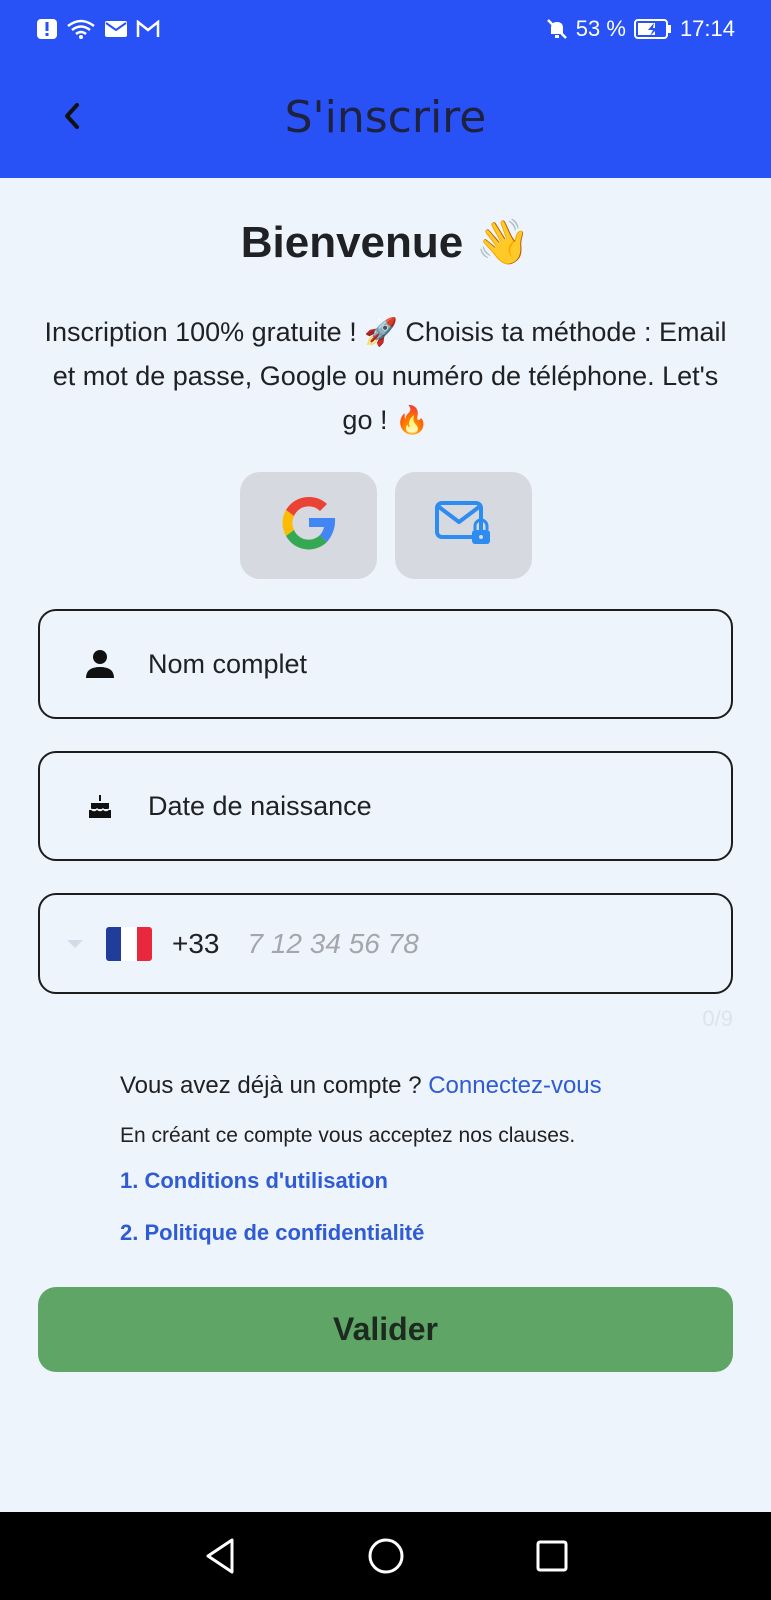 Image resolution: width=771 pixels, height=1600 pixels. What do you see at coordinates (652, 29) in the screenshot?
I see `battery-charging-icon` at bounding box center [652, 29].